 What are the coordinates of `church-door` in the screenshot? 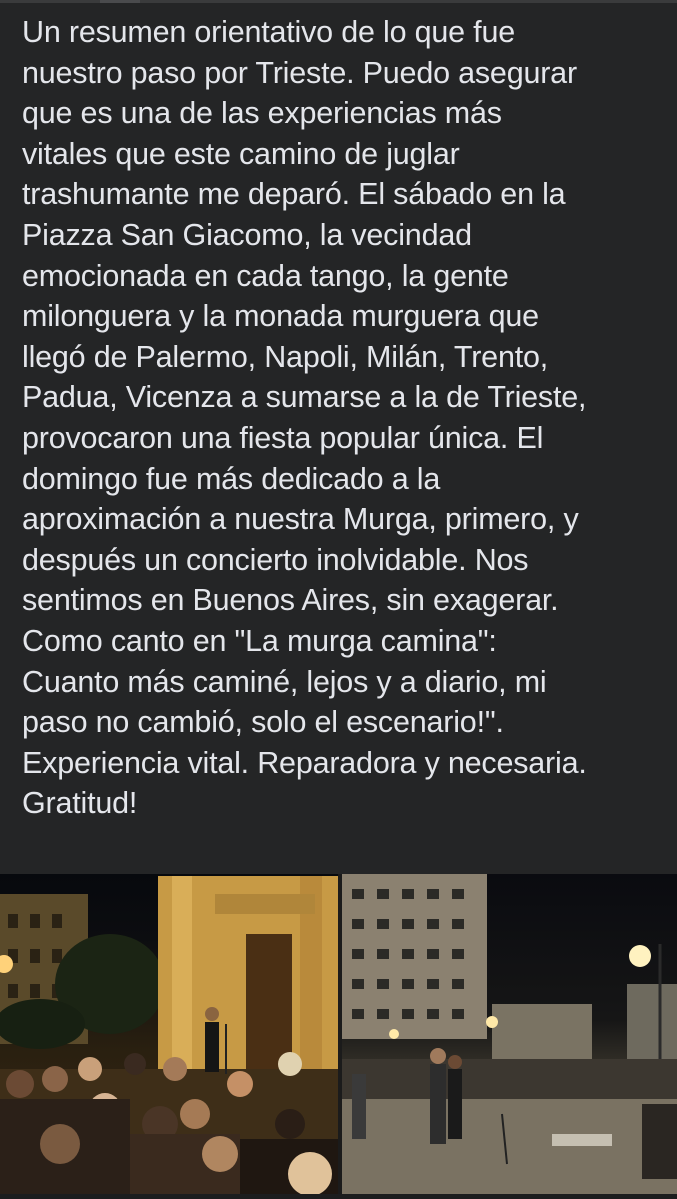 It's located at (269, 1004).